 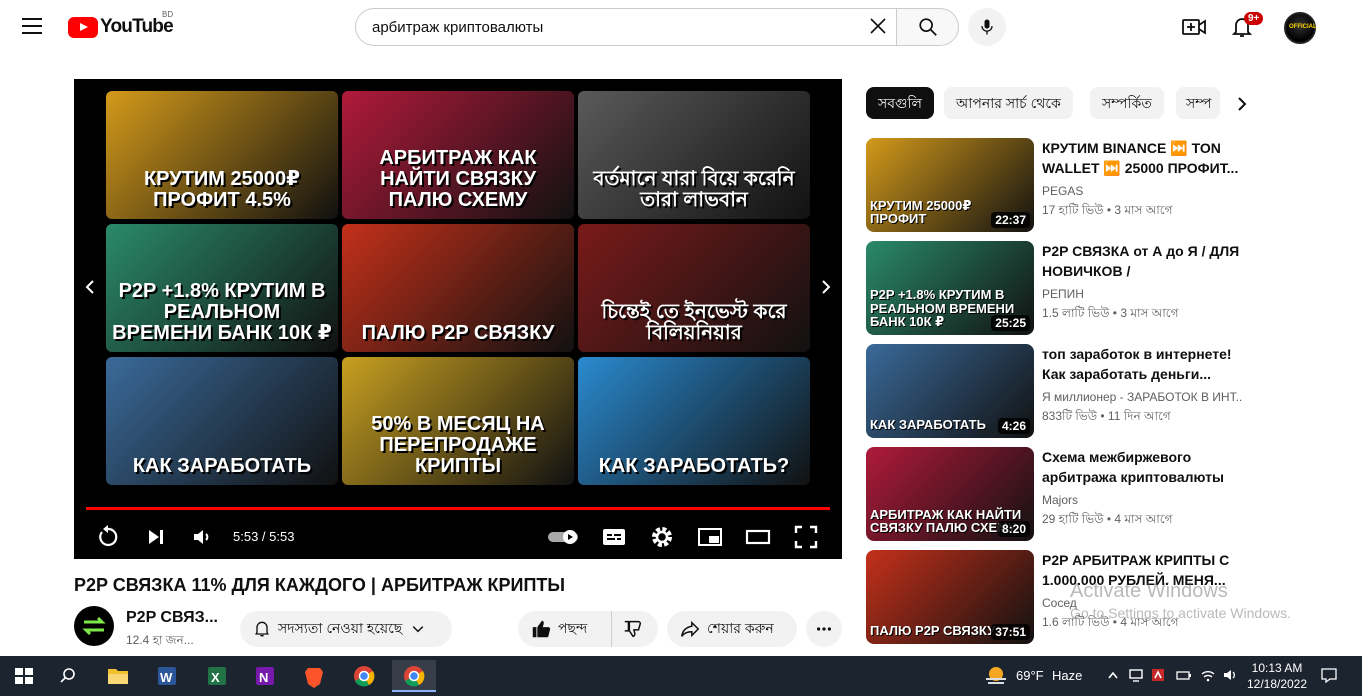 What do you see at coordinates (346, 629) in the screenshot?
I see `subscribed-button: সদস্যতা নেওয়া হয়েছে` at bounding box center [346, 629].